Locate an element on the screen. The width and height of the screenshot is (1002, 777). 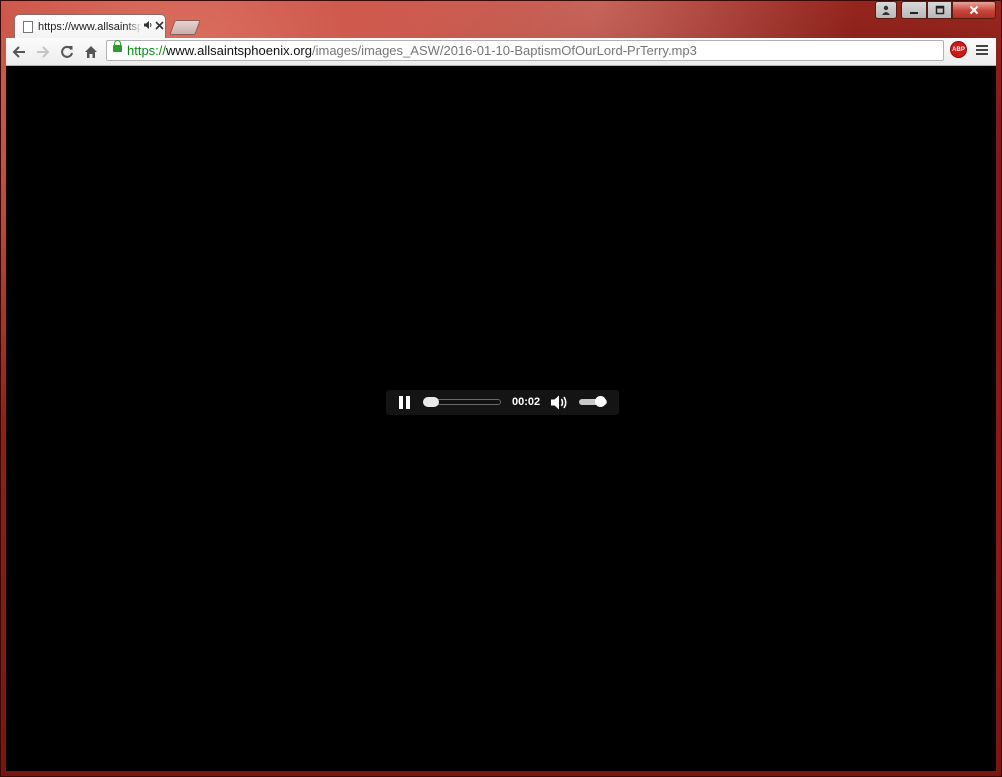
current-time: 00:02 is located at coordinates (526, 402).